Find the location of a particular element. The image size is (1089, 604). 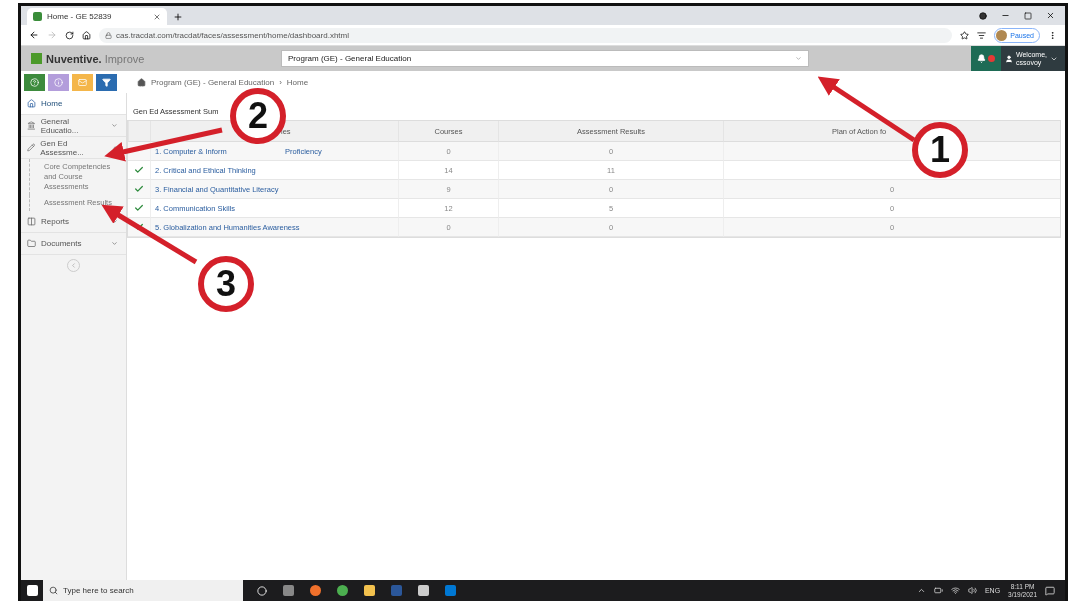

user-icon is located at coordinates (1009, 58).